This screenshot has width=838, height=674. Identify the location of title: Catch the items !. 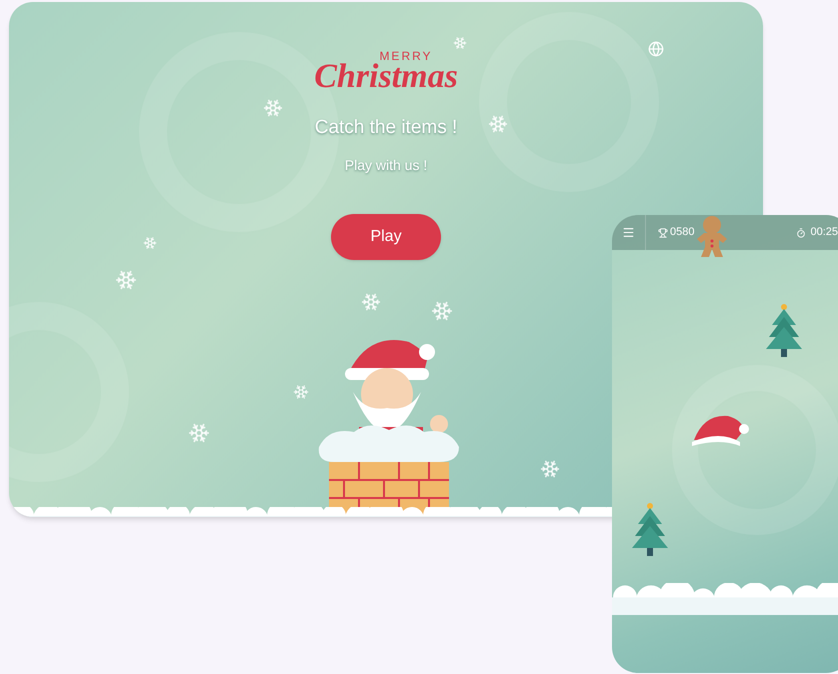
(386, 128).